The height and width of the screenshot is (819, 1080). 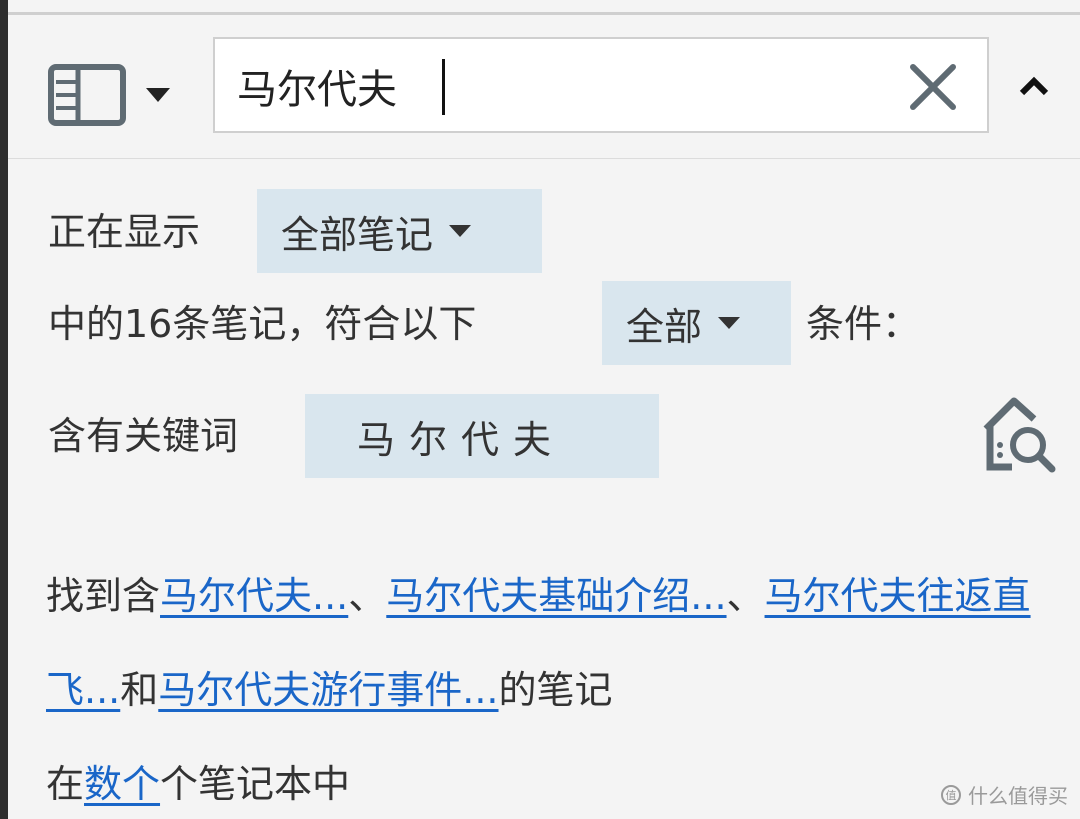 I want to click on results-prefix: 找到含, so click(x=103, y=596).